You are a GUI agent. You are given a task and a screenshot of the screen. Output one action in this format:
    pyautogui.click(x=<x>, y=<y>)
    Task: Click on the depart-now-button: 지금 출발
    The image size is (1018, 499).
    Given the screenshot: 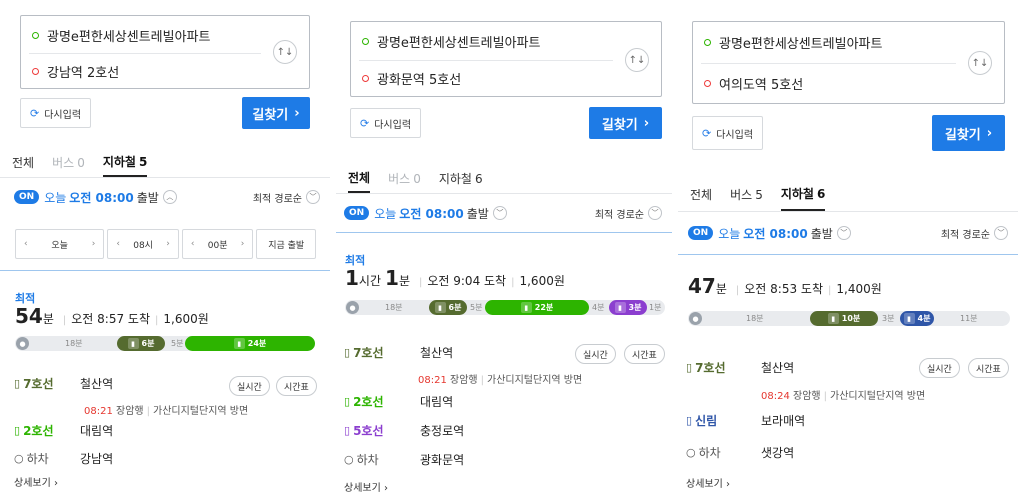 What is the action you would take?
    pyautogui.click(x=286, y=244)
    